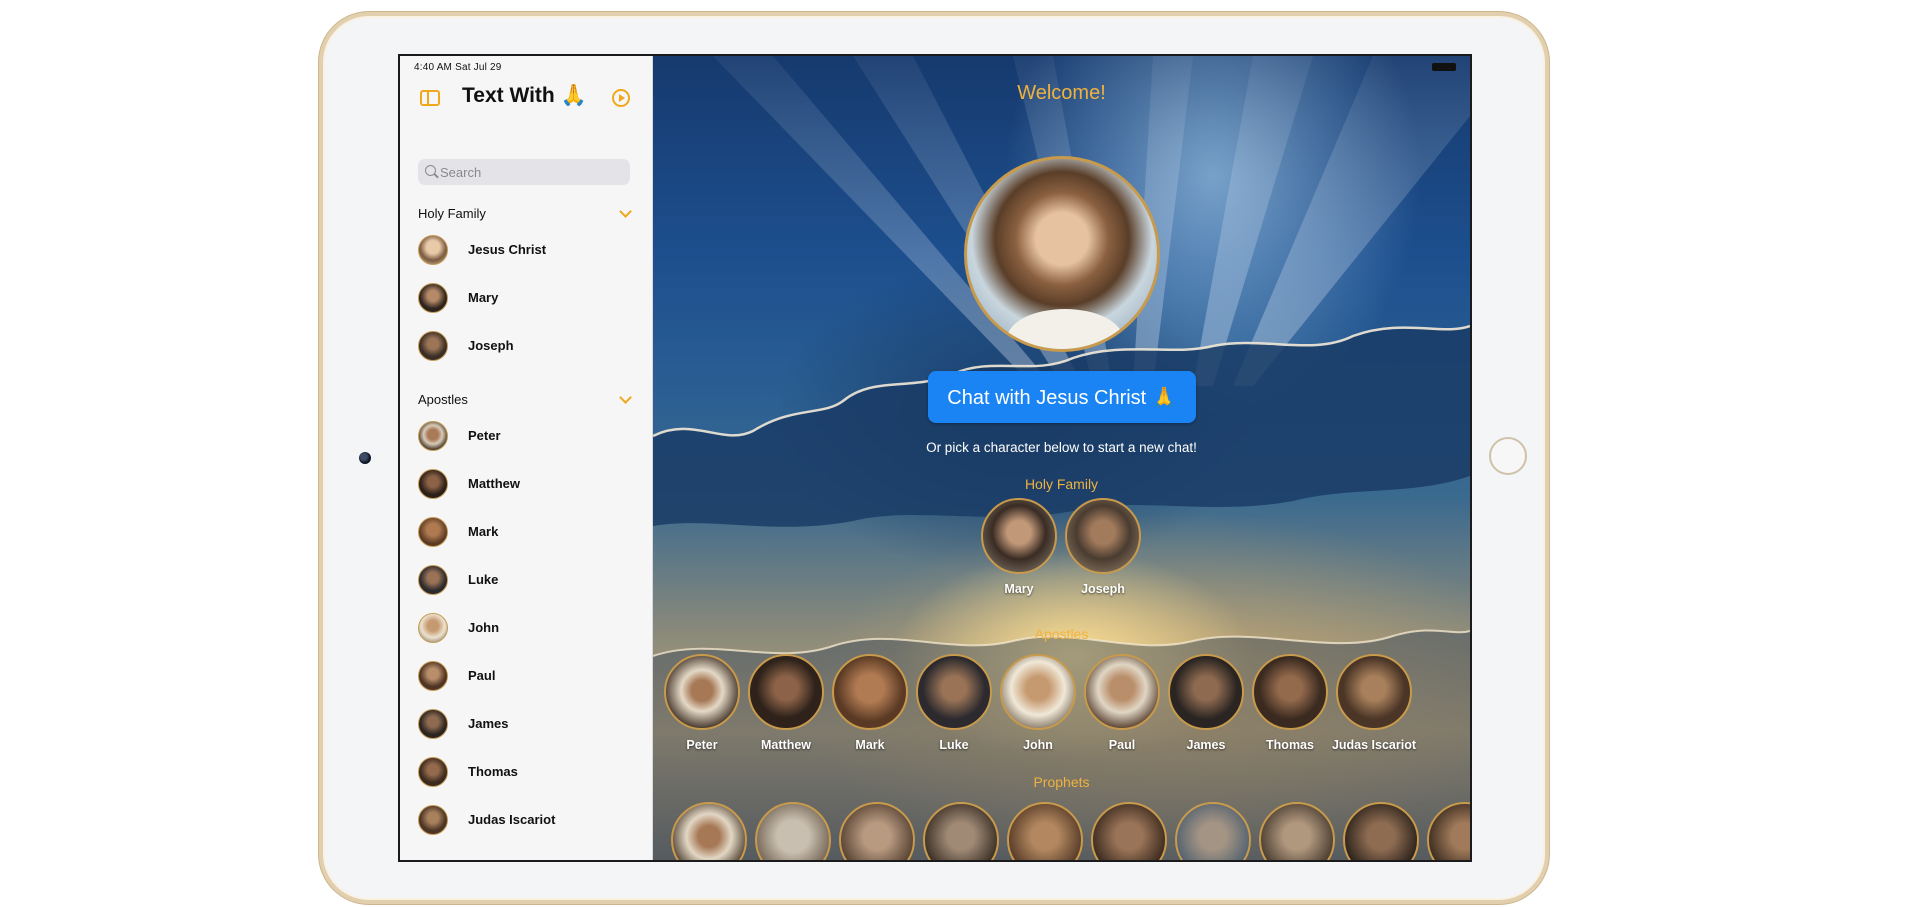 The image size is (1920, 907). I want to click on chat-with-jesus-button: Chat with Jesus Christ 🙏, so click(1062, 397).